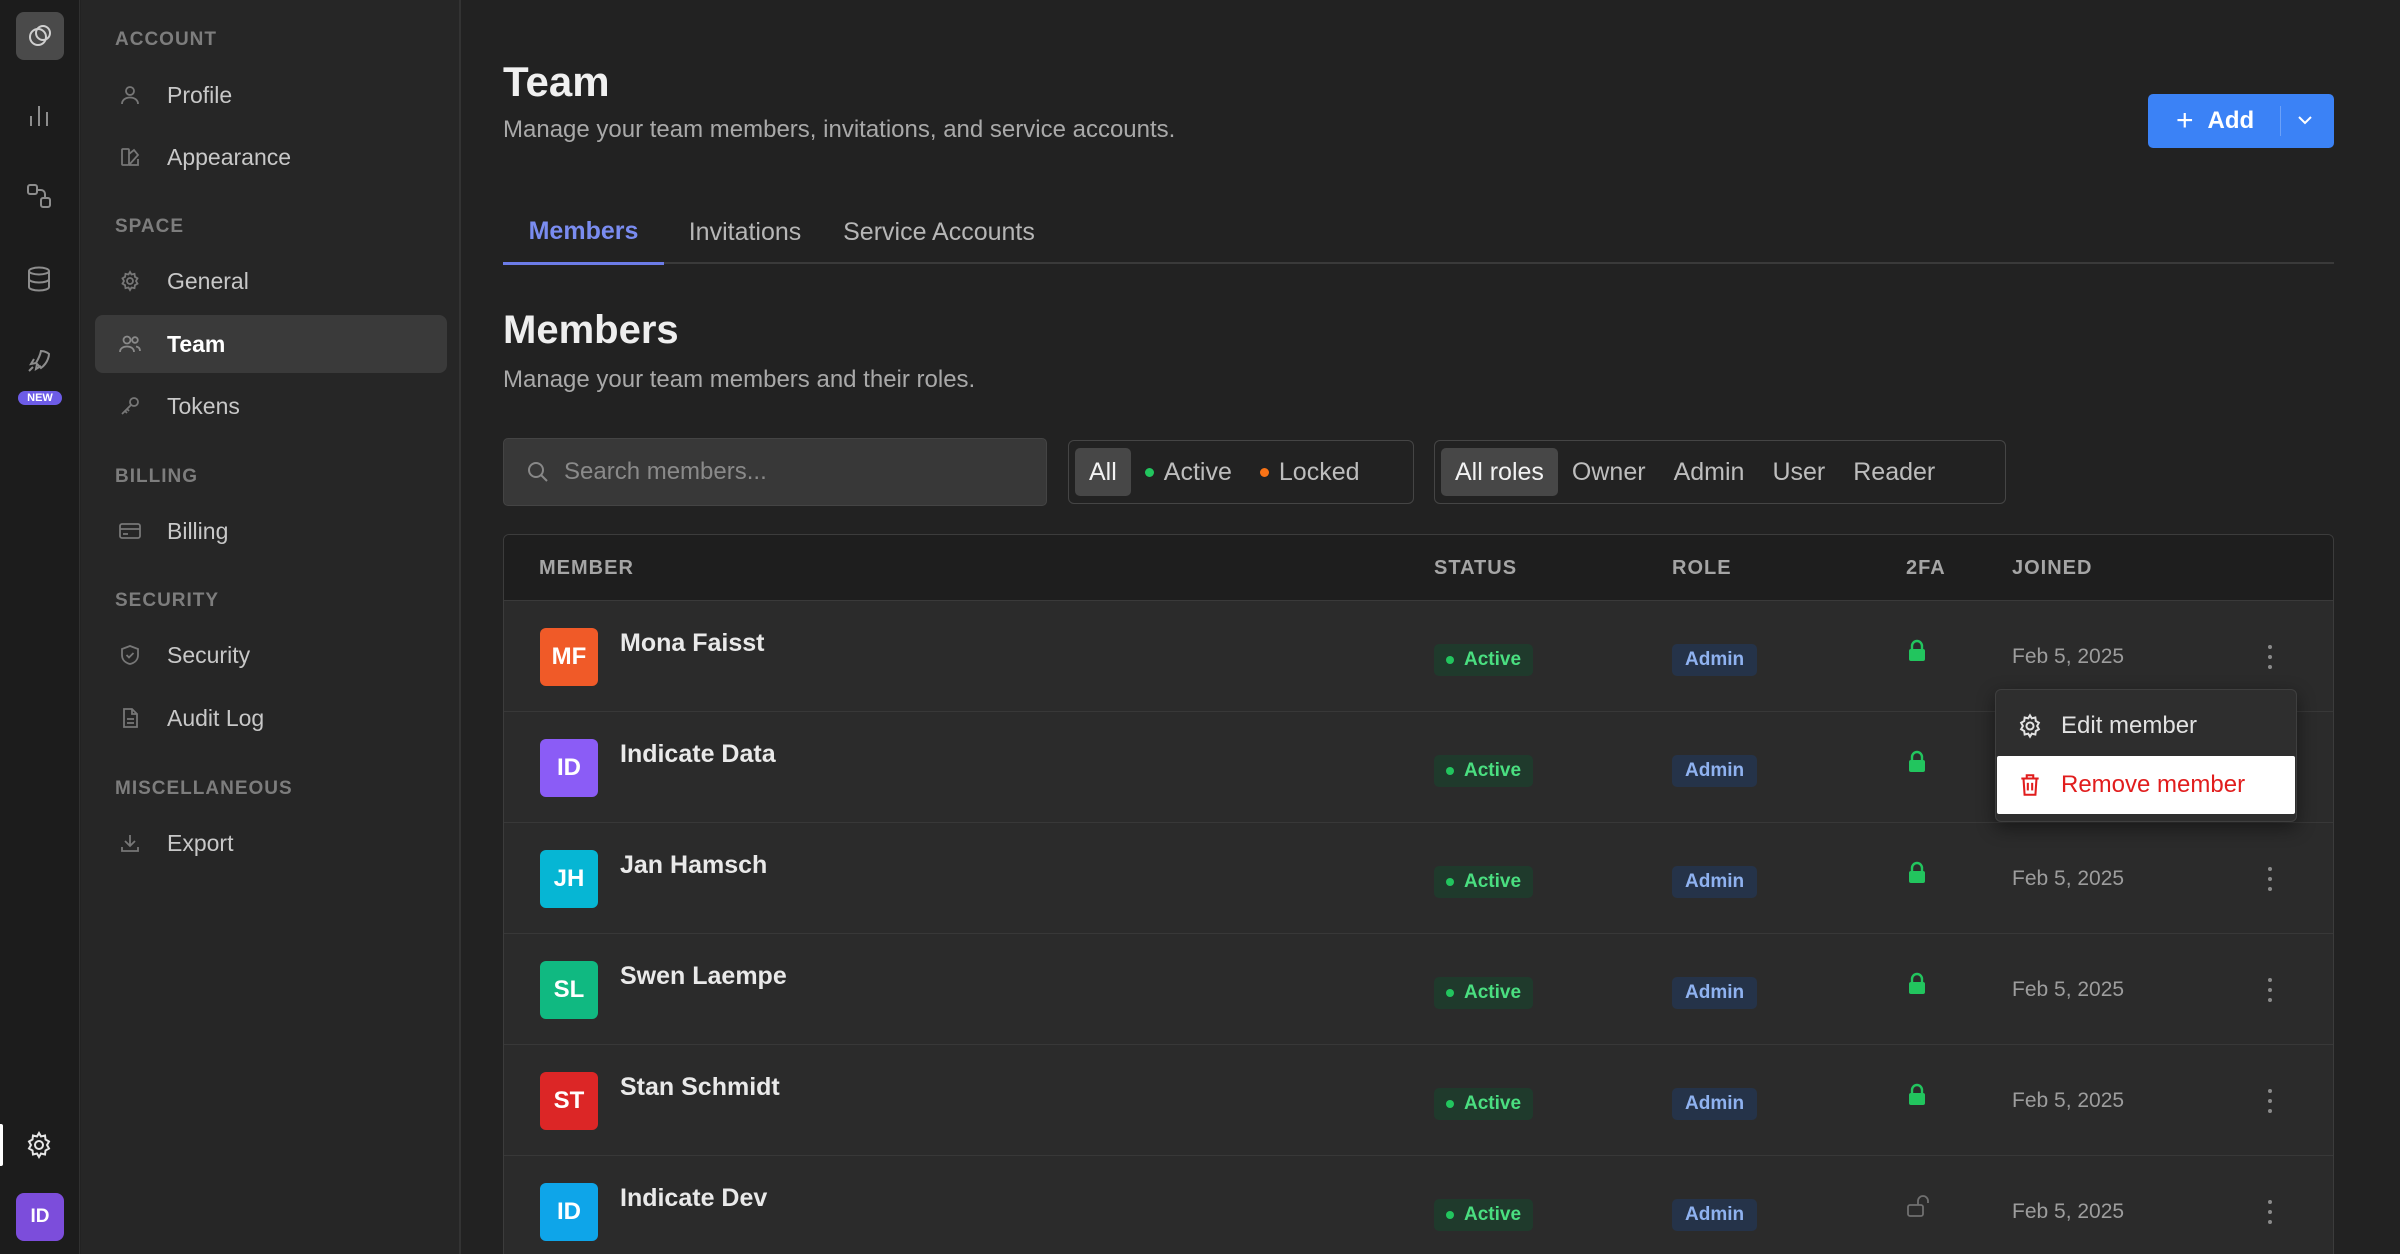 This screenshot has height=1254, width=2400. What do you see at coordinates (271, 344) in the screenshot?
I see `sidebar-item-team: Team` at bounding box center [271, 344].